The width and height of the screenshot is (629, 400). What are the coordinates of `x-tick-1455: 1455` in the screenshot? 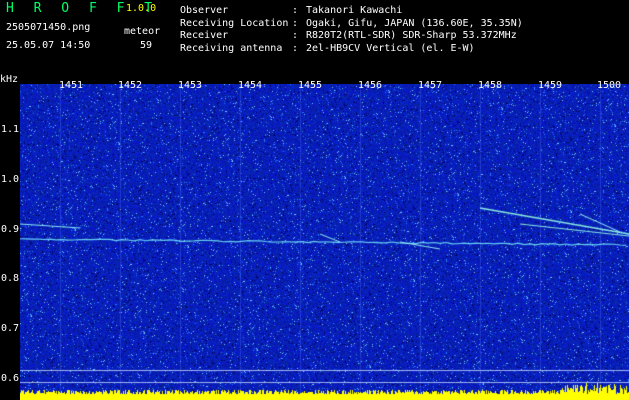 It's located at (310, 85).